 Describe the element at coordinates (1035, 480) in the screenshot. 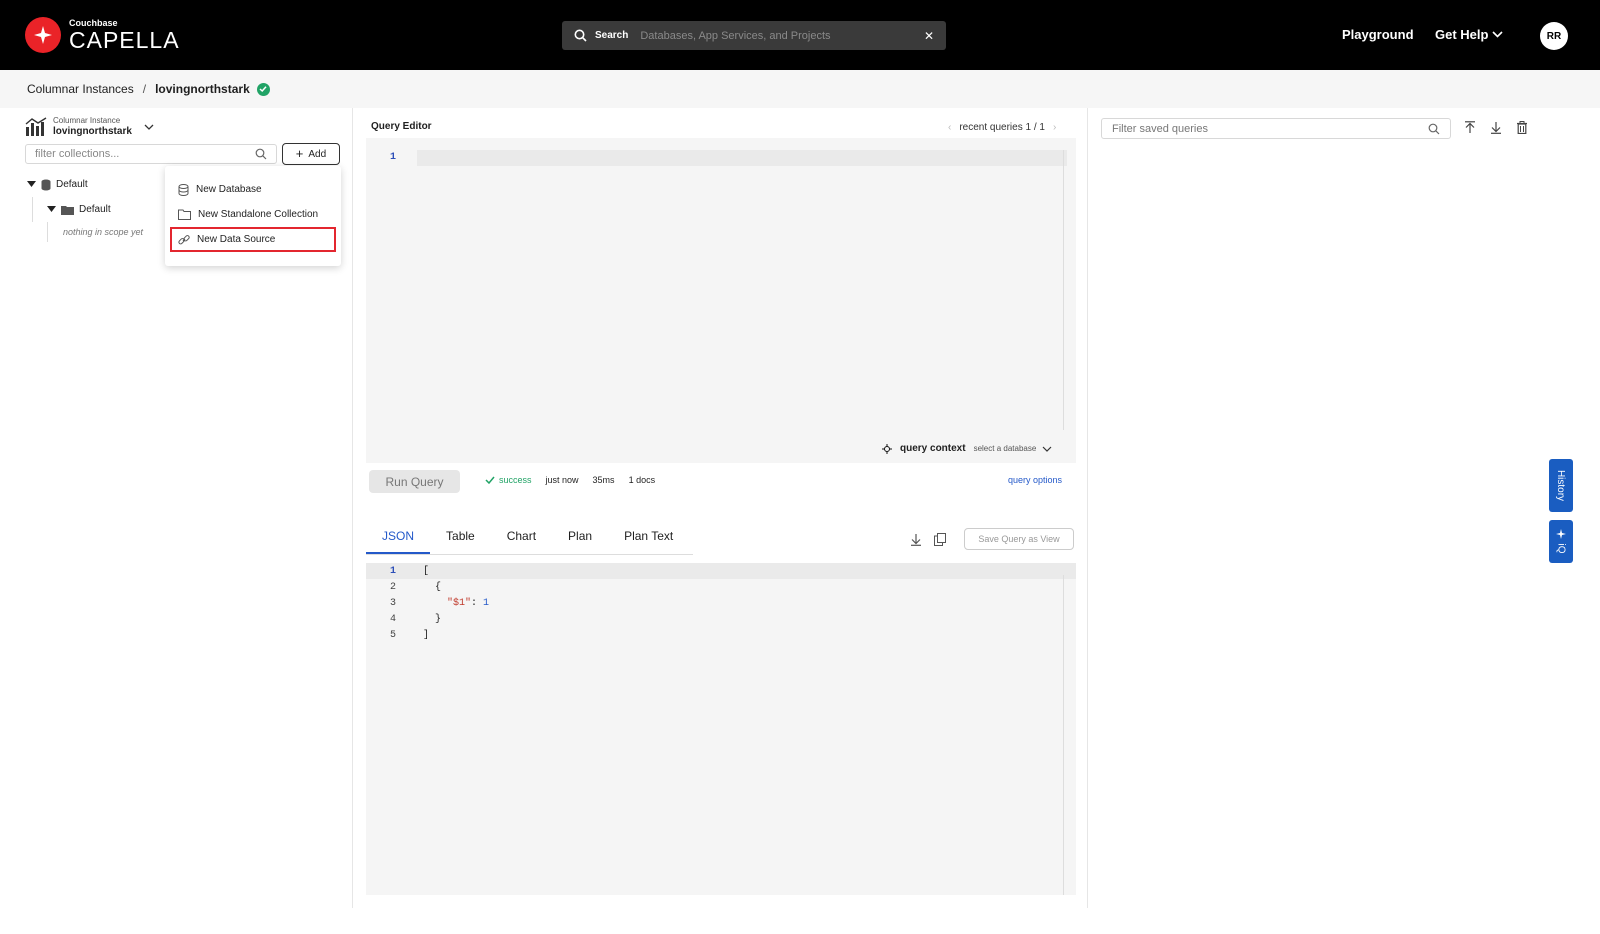

I see `query-options-link: query options` at that location.